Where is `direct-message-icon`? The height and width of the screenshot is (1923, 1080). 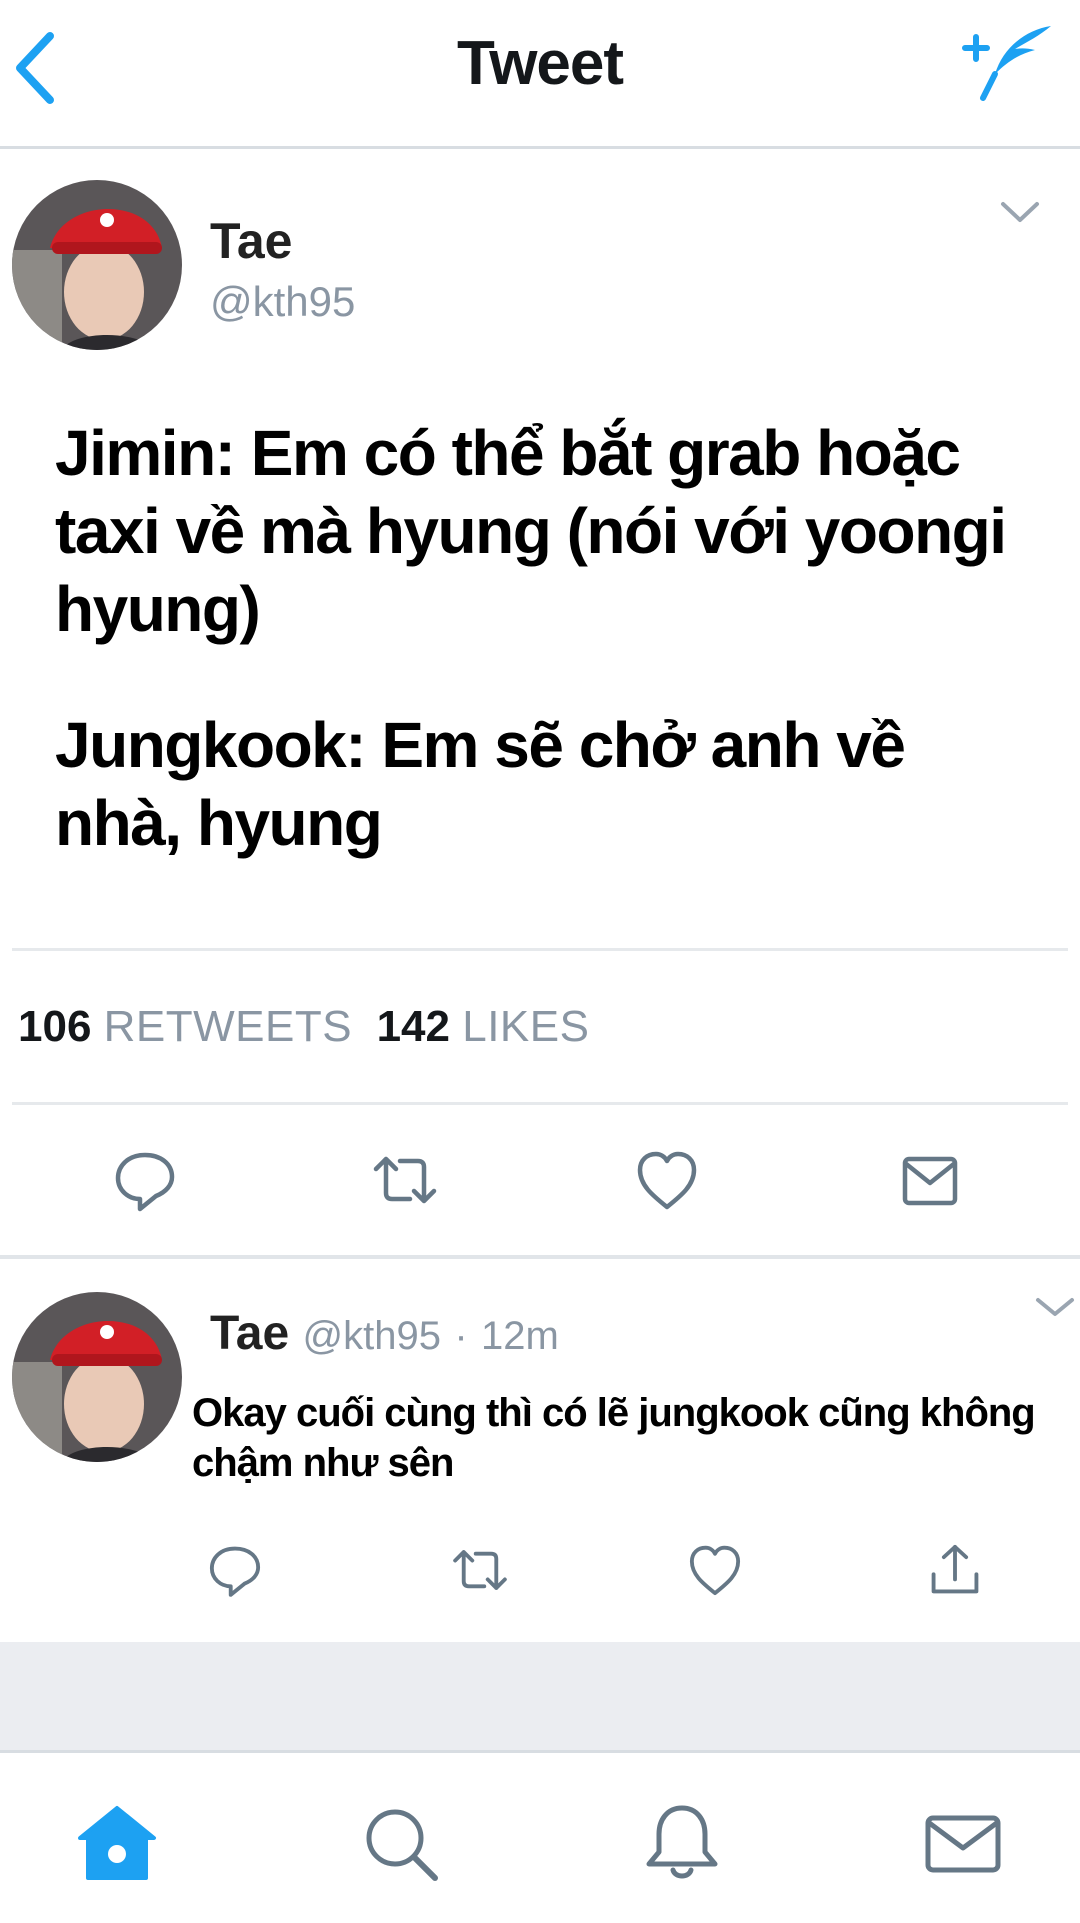 direct-message-icon is located at coordinates (930, 1181).